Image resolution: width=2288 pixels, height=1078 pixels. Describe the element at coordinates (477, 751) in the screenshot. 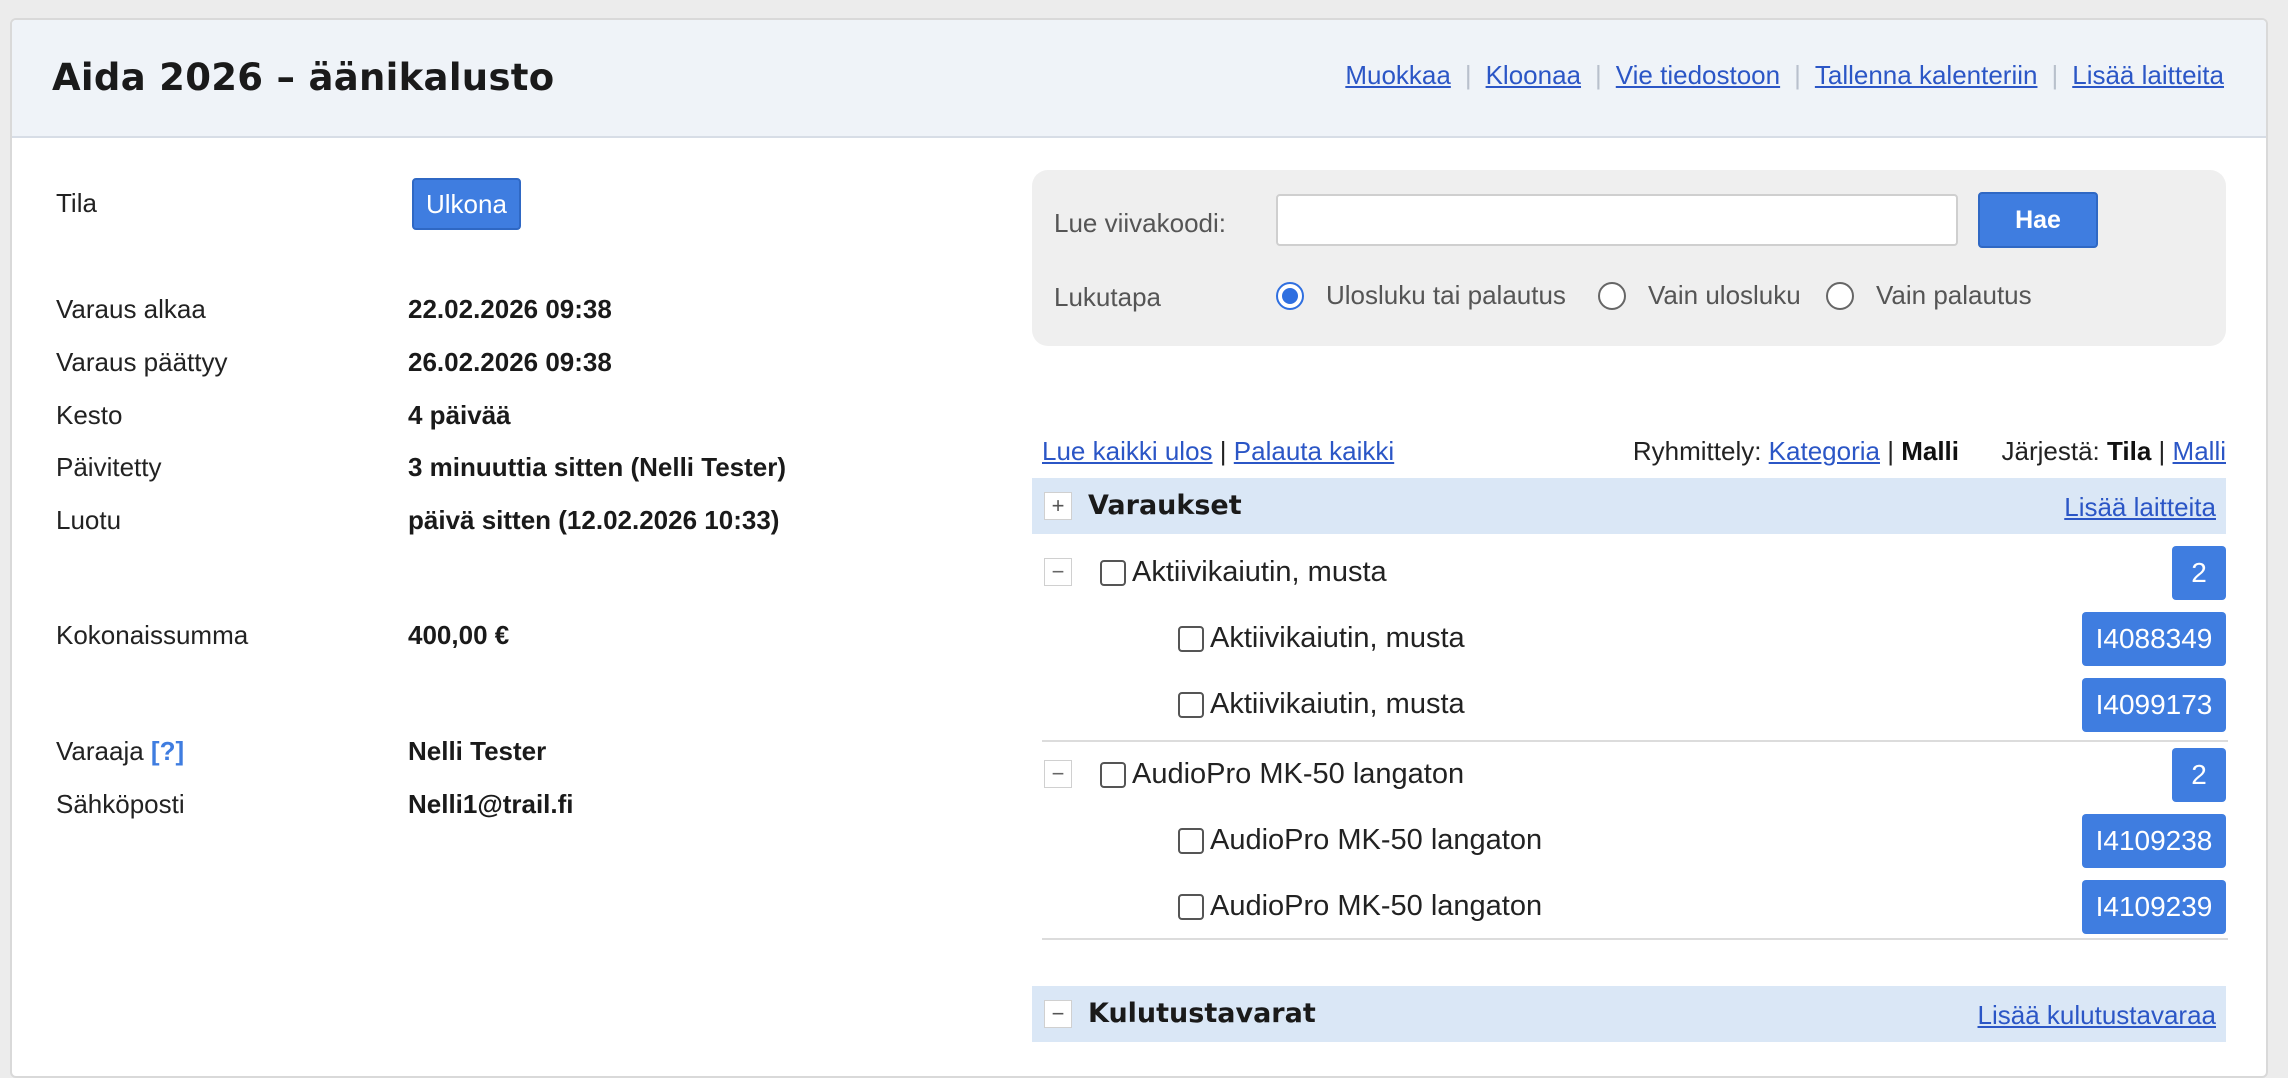

I see `booker-value: Nelli Tester` at that location.